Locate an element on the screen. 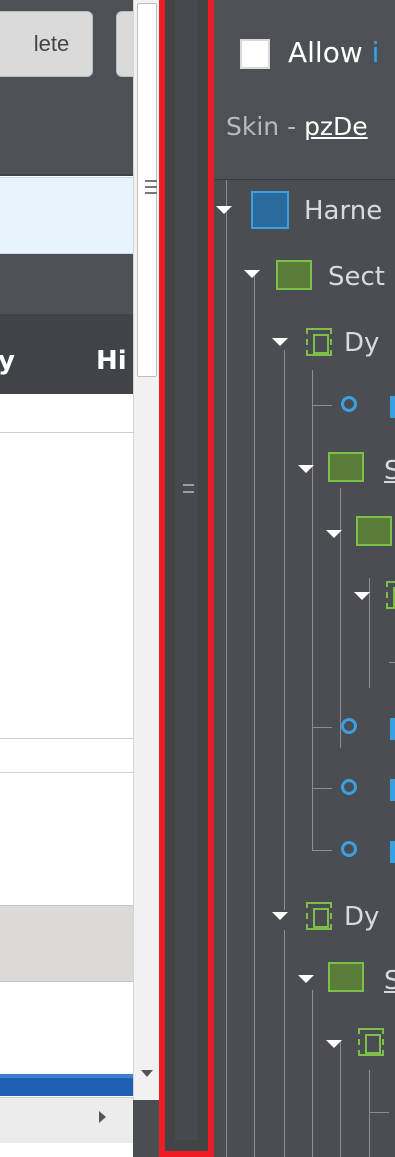 Image resolution: width=395 pixels, height=1157 pixels. allow-checkbox is located at coordinates (255, 54).